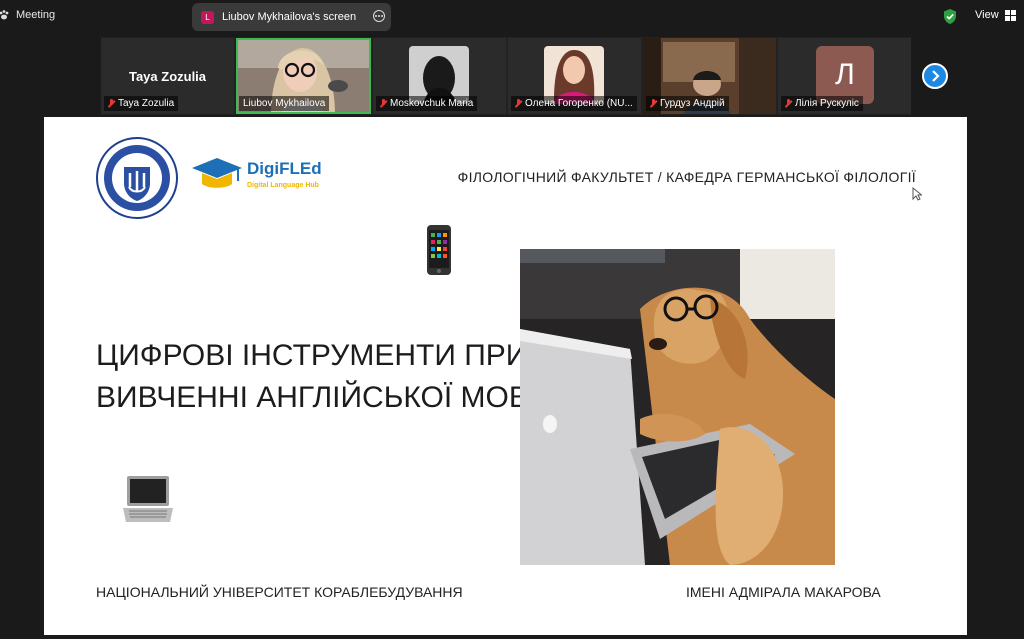 This screenshot has width=1024, height=639. I want to click on participant-tile-liliia: Л Лілія Рускуліс, so click(844, 76).